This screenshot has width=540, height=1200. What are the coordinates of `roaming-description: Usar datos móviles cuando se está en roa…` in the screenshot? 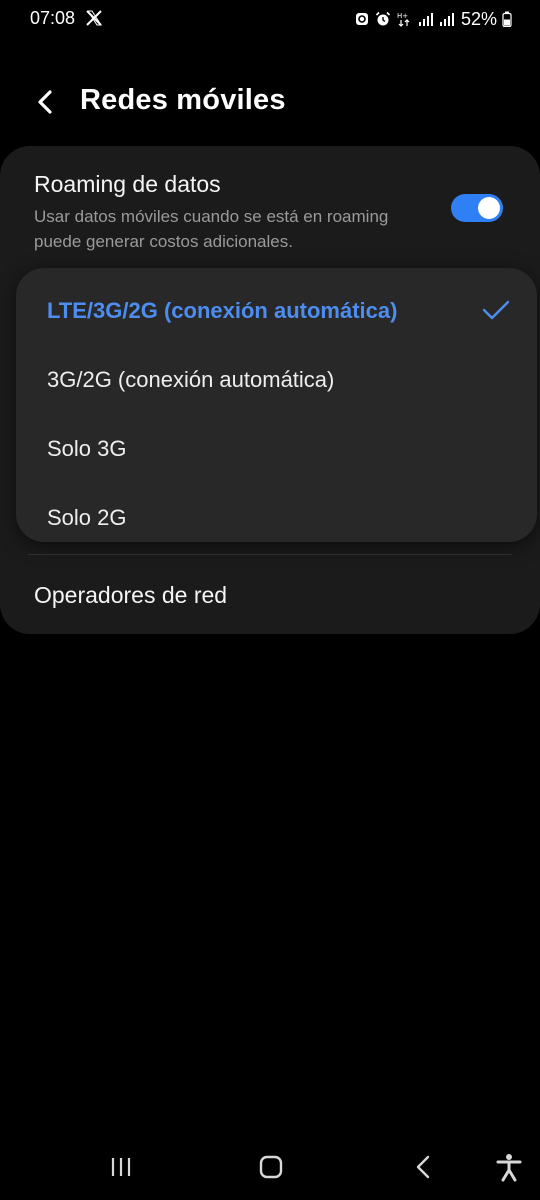 It's located at (211, 229).